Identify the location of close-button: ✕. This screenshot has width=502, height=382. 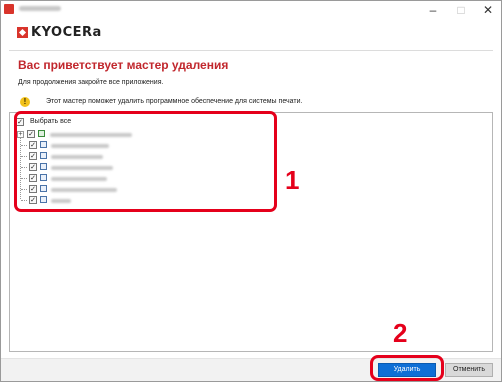
(488, 10).